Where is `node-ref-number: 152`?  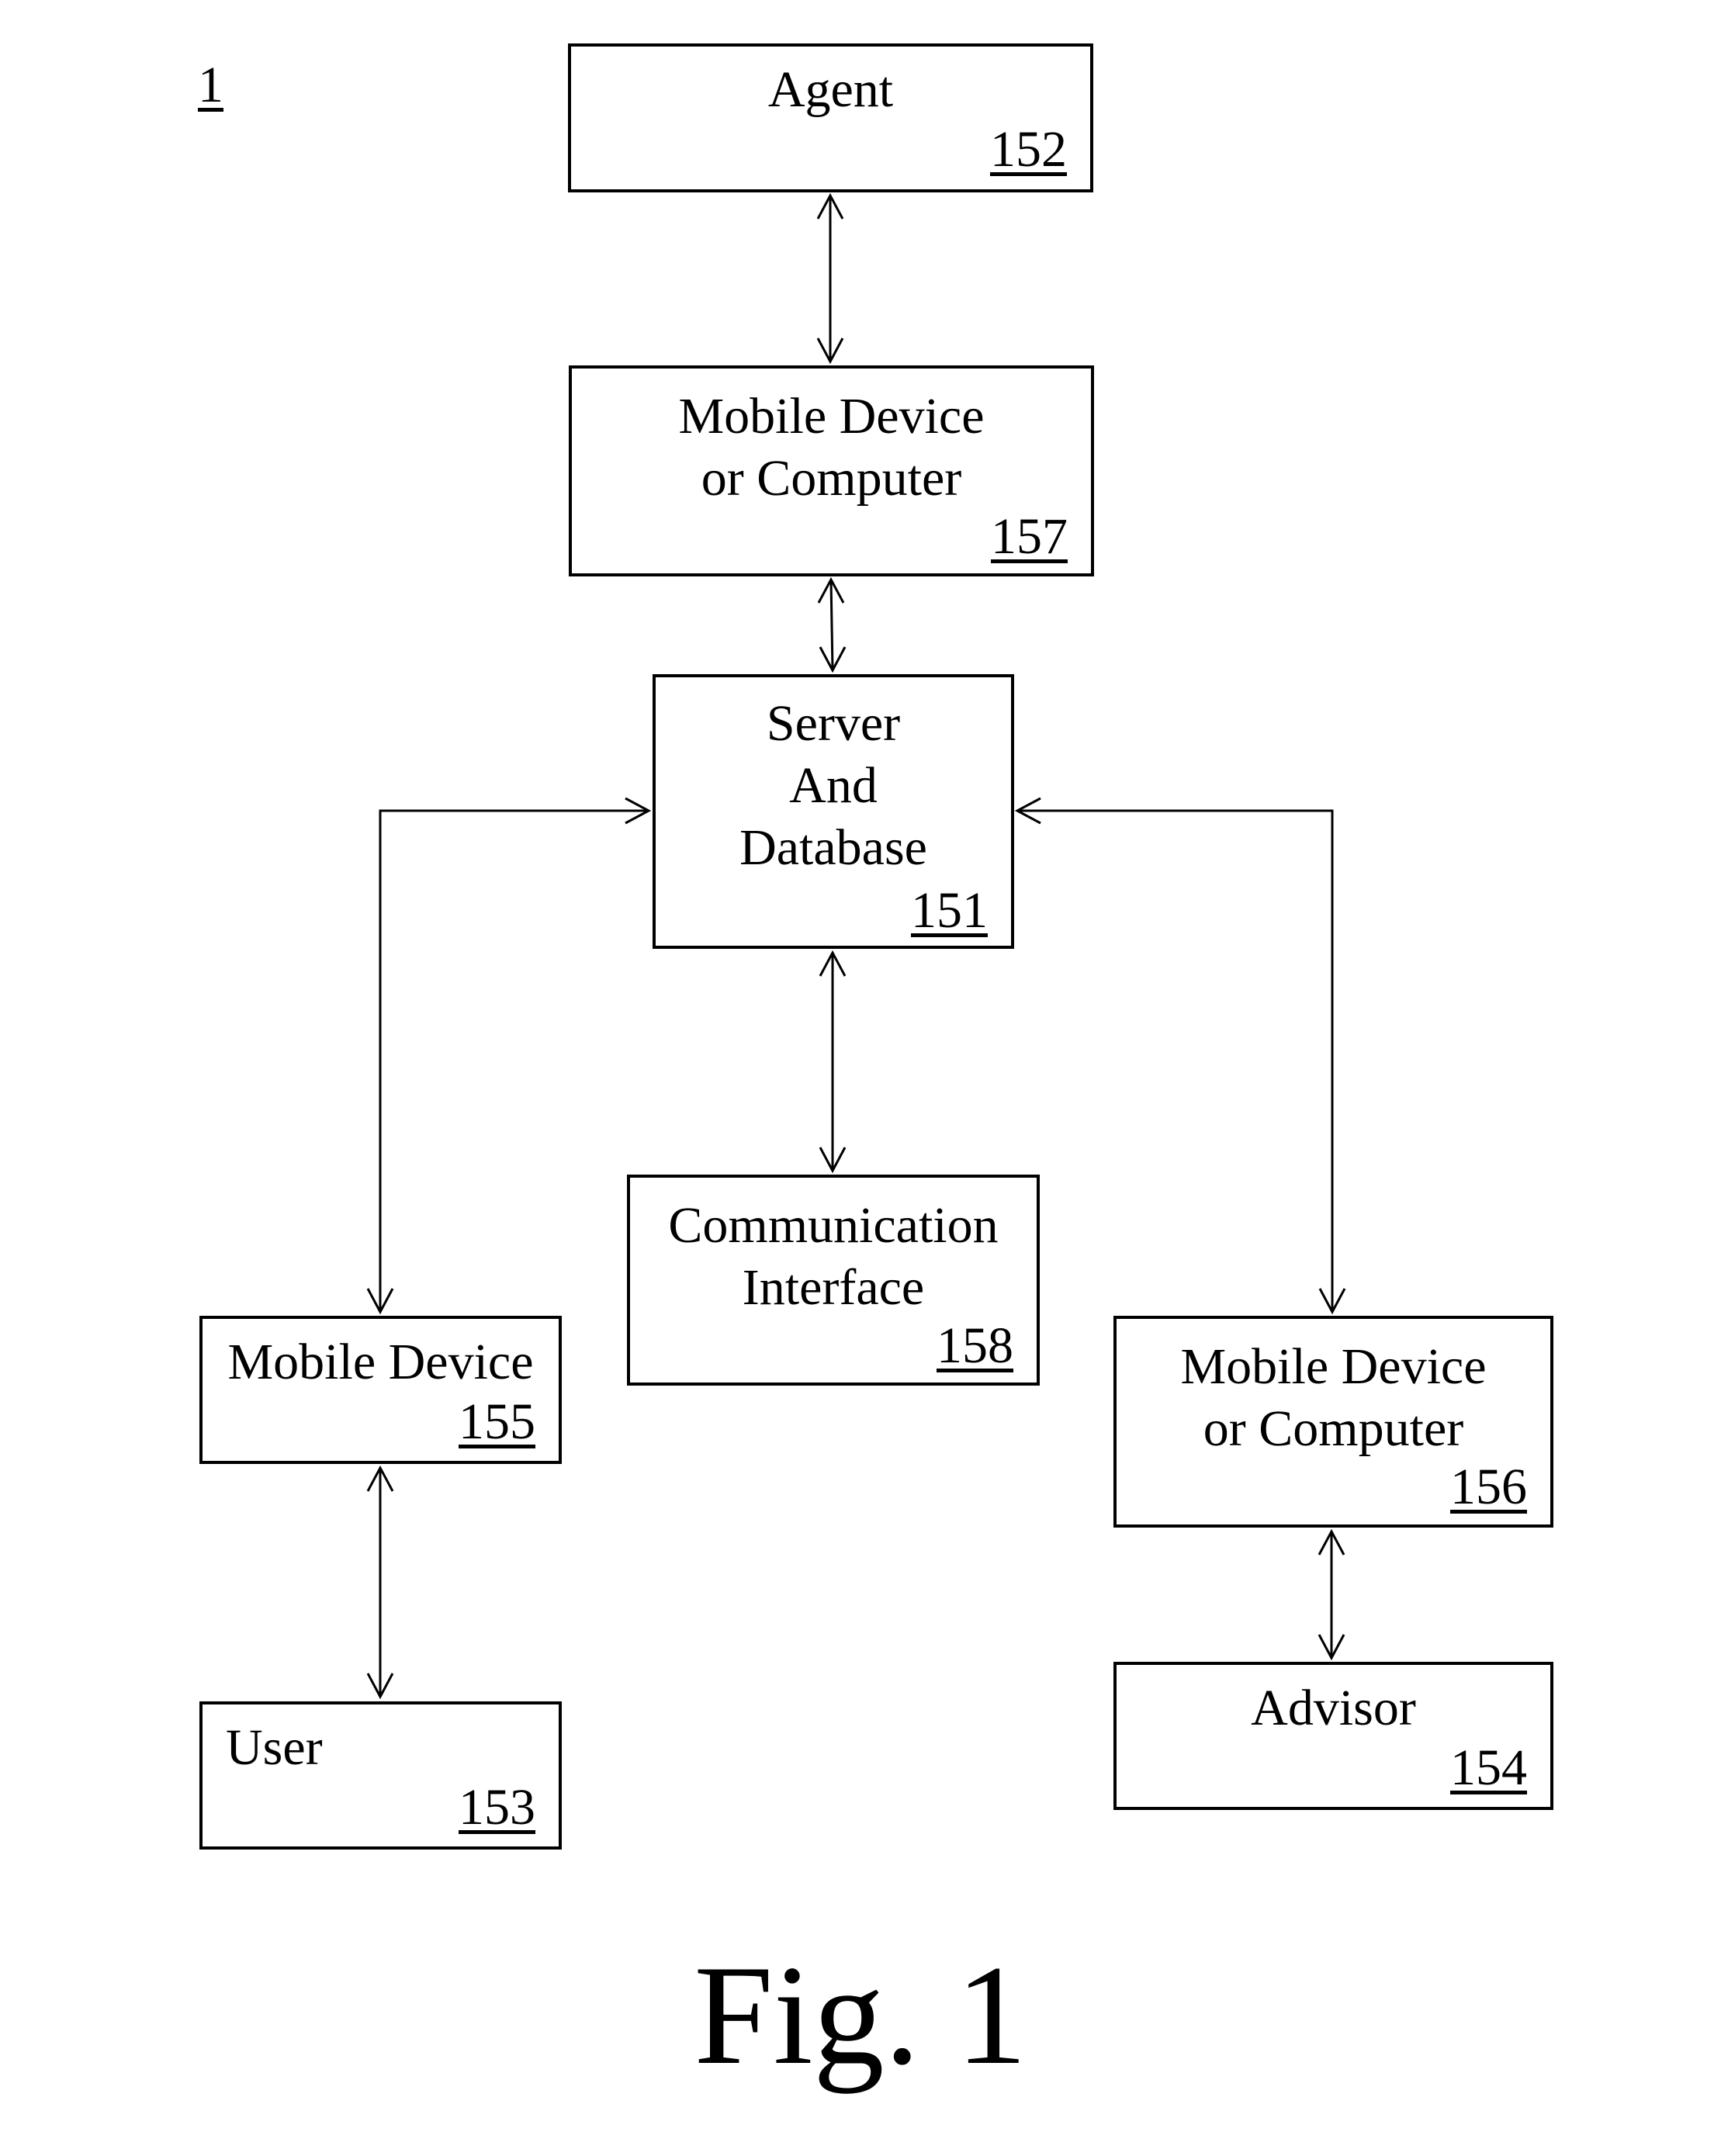
node-ref-number: 152 is located at coordinates (1028, 149).